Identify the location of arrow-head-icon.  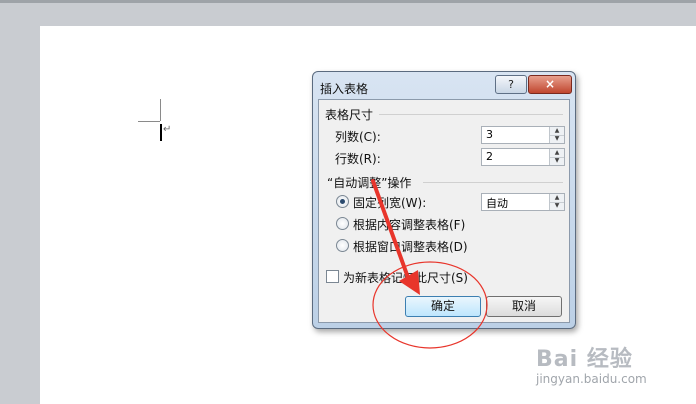
(409, 282).